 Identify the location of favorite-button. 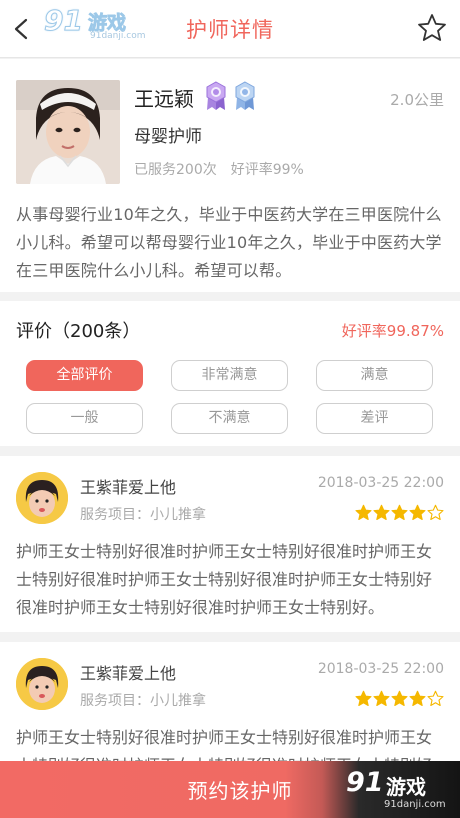
(432, 28).